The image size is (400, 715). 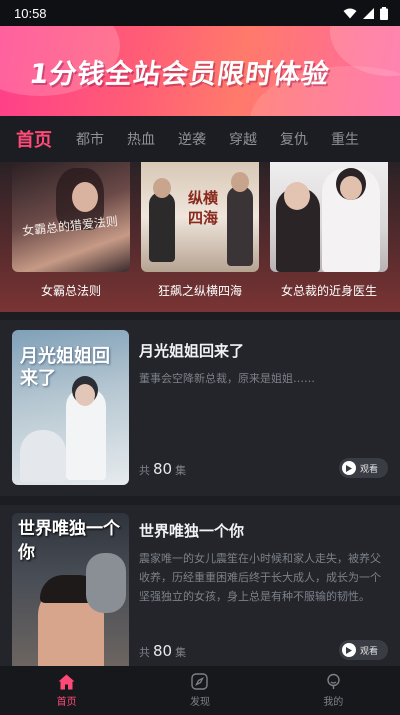 I want to click on featured-card: 纵横四海 狂飙之纵横四海, so click(x=200, y=230).